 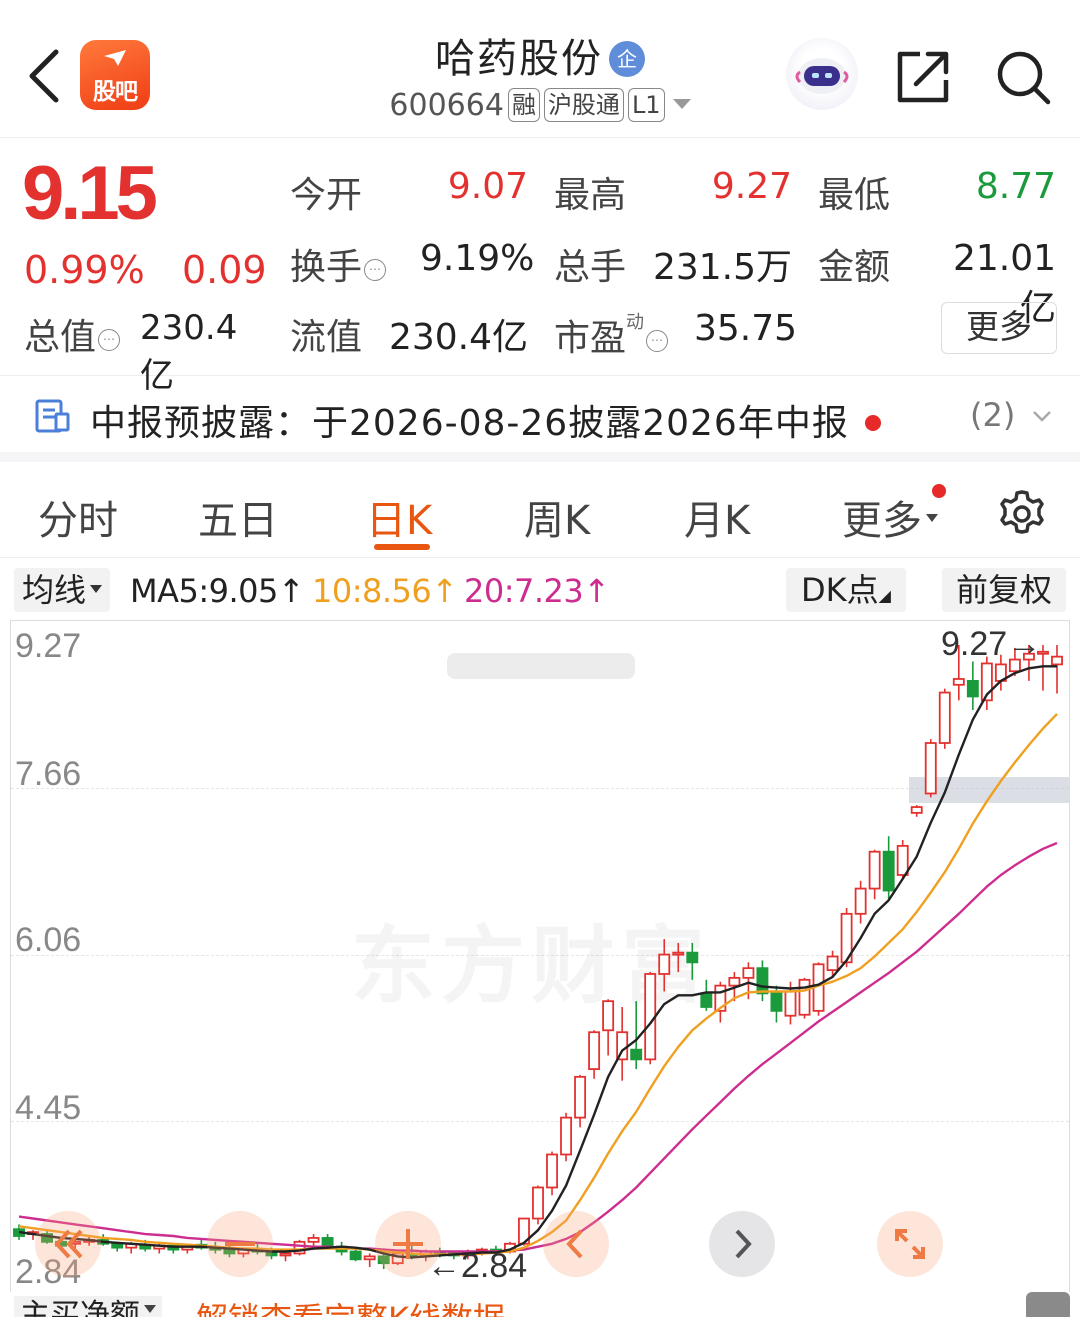 I want to click on scroll-prev-button, so click(x=576, y=1244).